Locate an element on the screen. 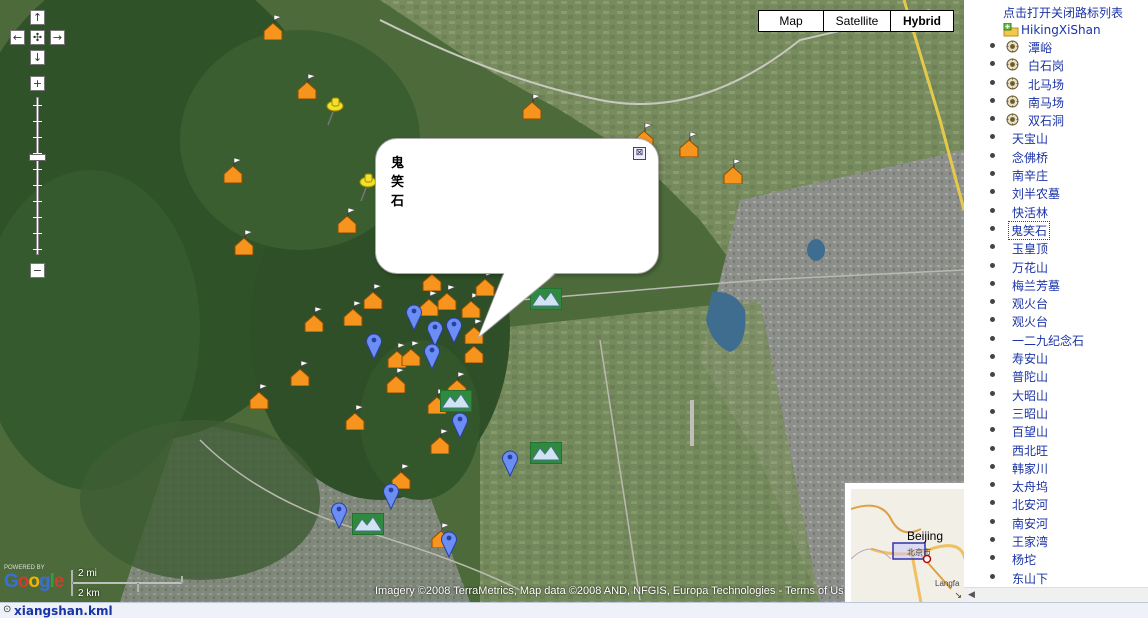 Image resolution: width=1148 pixels, height=618 pixels. waypoint-list-item: 刘半农墓 is located at coordinates (1056, 193).